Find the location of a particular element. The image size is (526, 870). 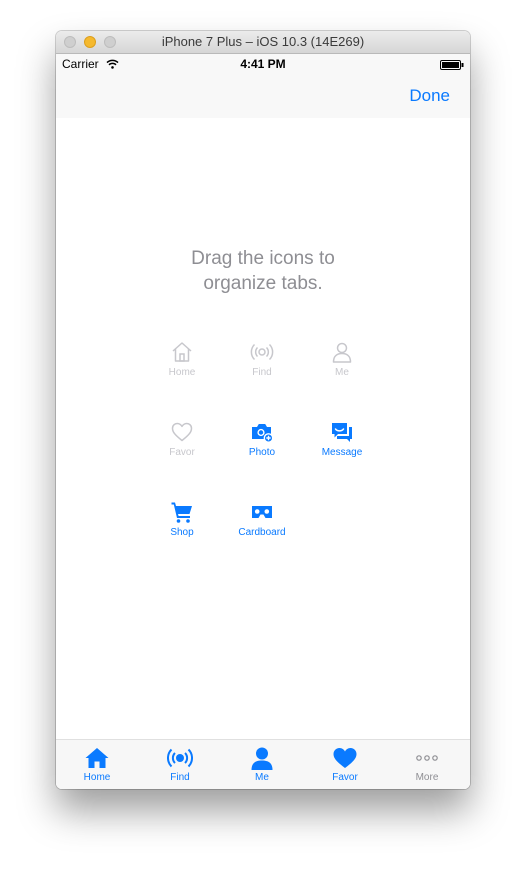

tab-bar-item-home: Home is located at coordinates (97, 764).